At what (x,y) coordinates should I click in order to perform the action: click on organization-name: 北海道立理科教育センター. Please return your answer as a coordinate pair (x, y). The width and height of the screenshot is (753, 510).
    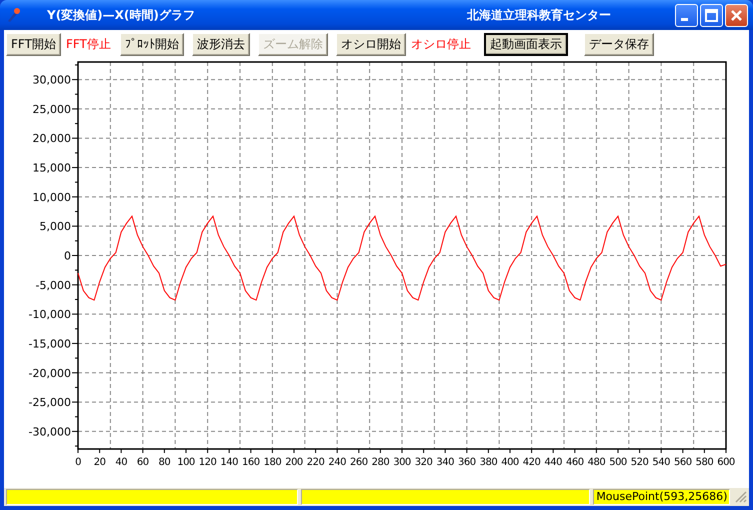
    Looking at the image, I should click on (539, 15).